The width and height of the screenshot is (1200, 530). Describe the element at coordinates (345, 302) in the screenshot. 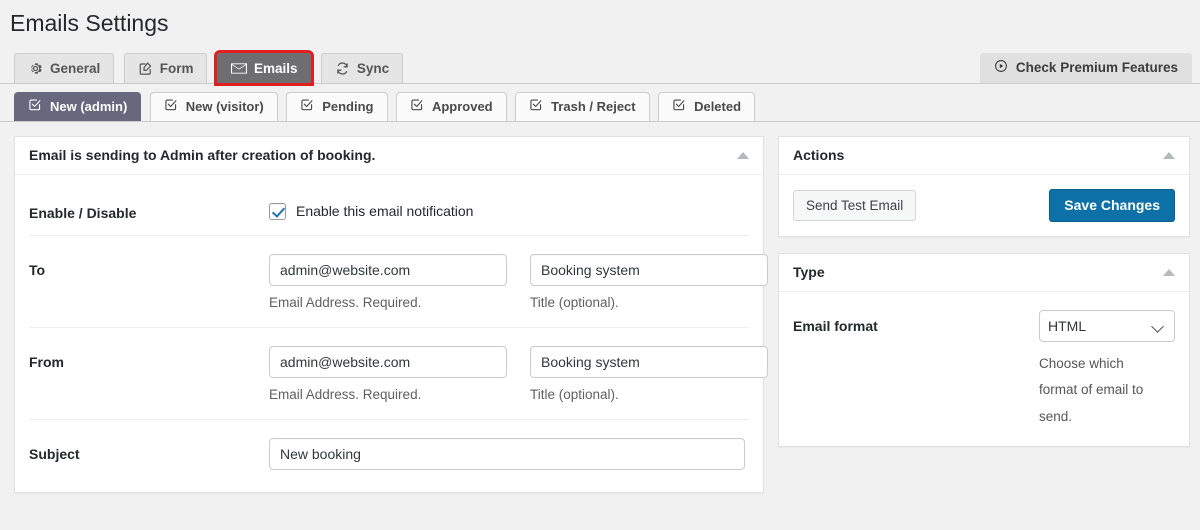

I see `to-email-hint: Email Address. Required.` at that location.